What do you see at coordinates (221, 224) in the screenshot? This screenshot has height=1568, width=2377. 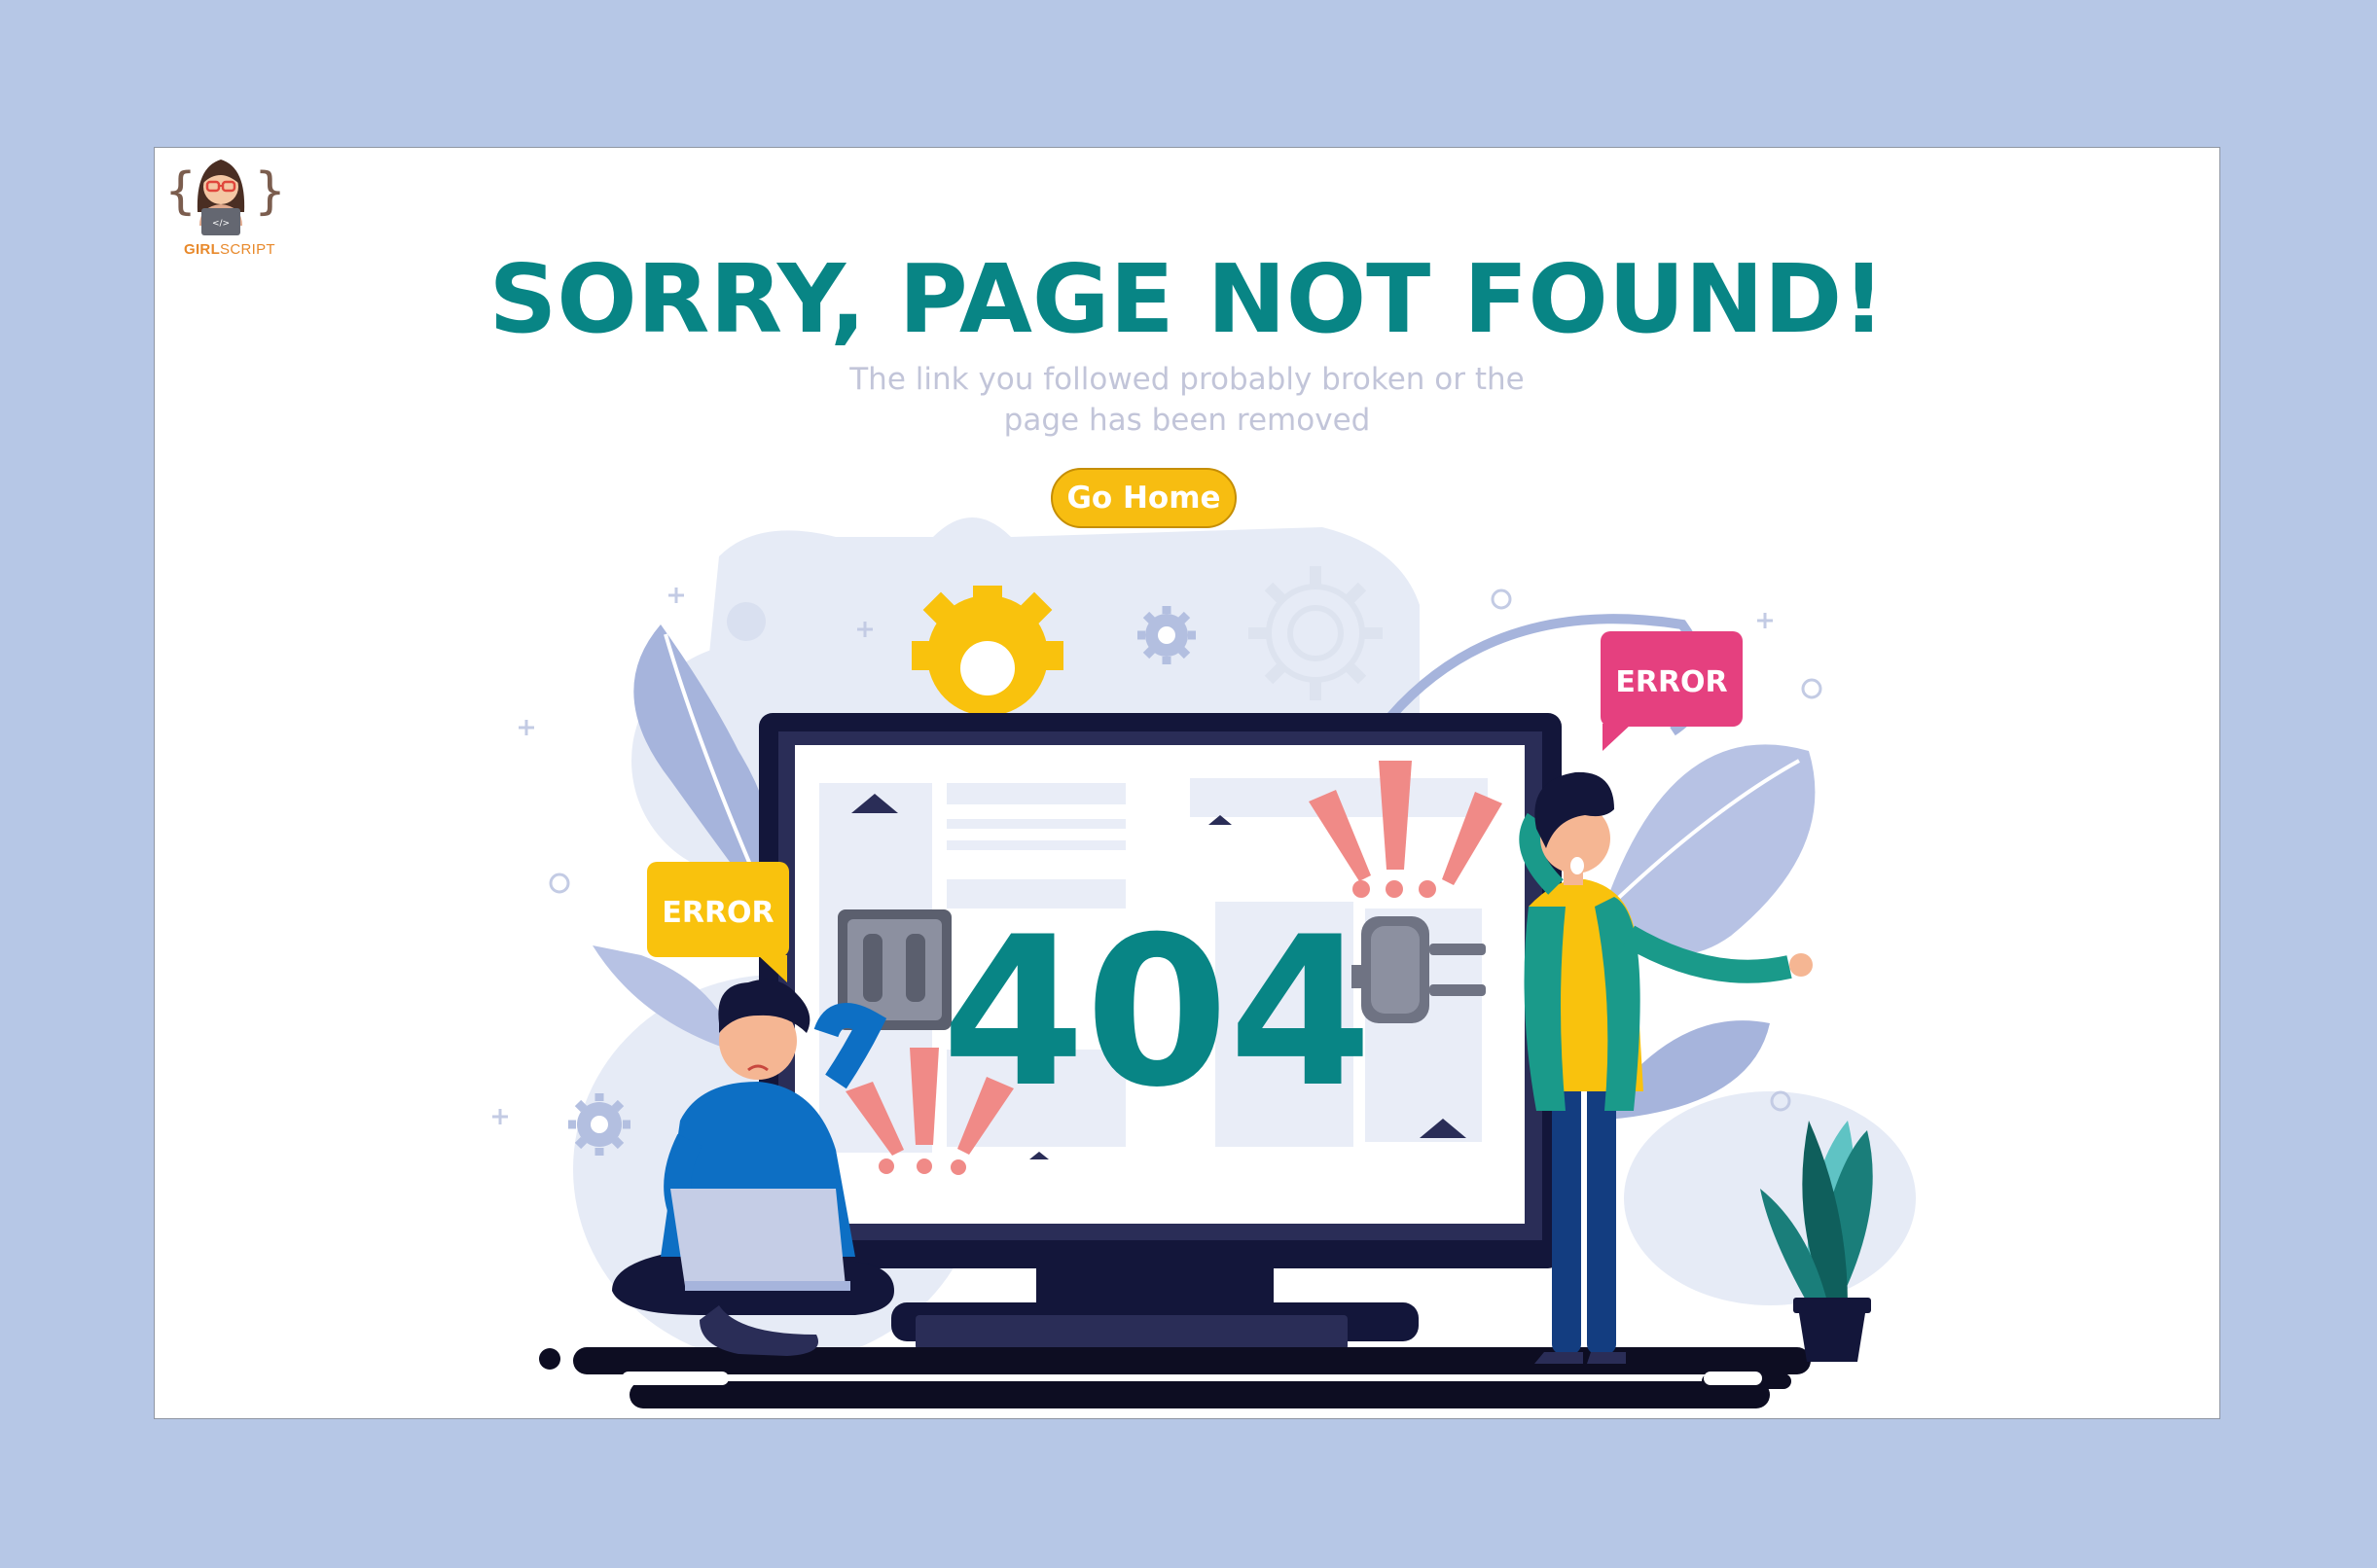 I see `logo-code-glyph: </>` at bounding box center [221, 224].